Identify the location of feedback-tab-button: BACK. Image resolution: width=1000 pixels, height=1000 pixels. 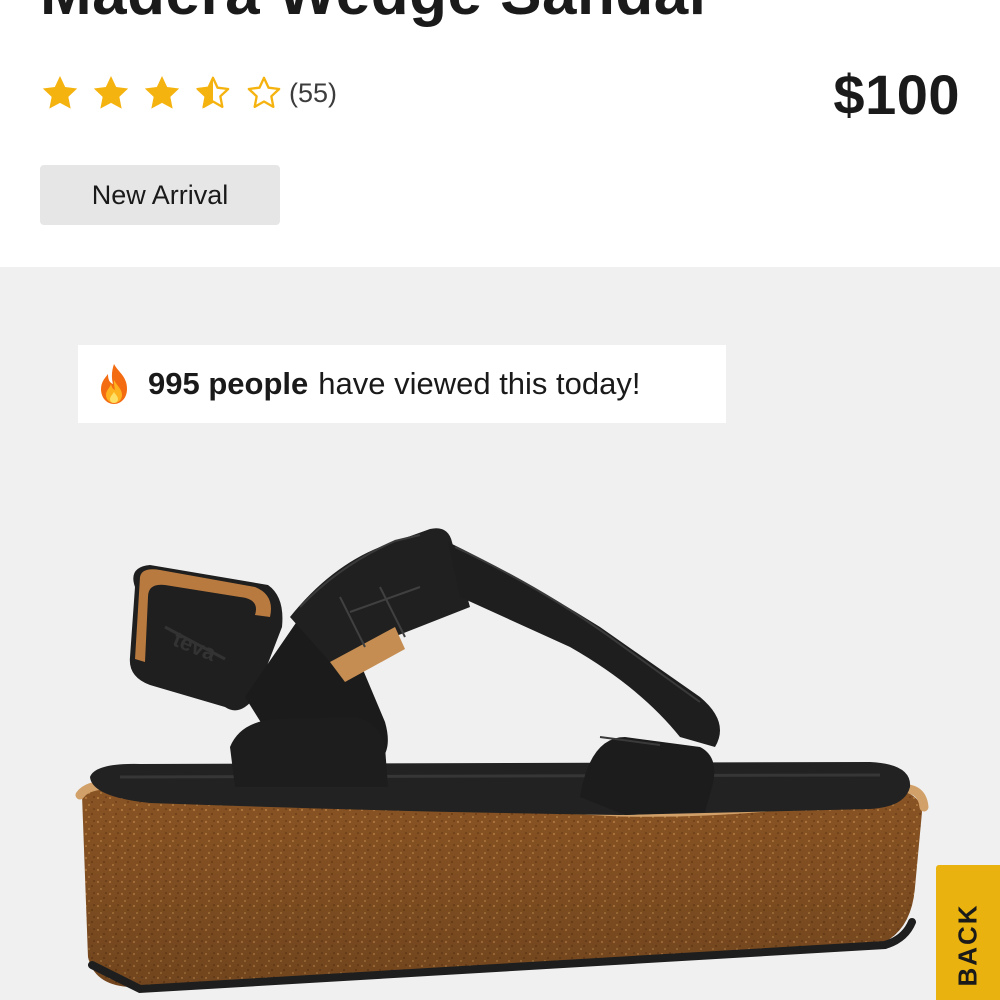
(968, 932).